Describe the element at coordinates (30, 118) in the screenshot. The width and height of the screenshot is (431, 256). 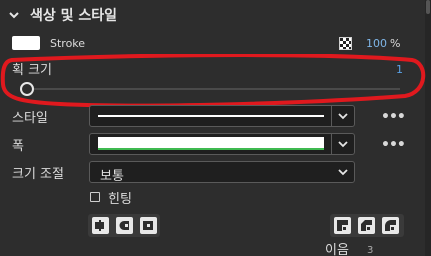
I see `style-label: 스타일` at that location.